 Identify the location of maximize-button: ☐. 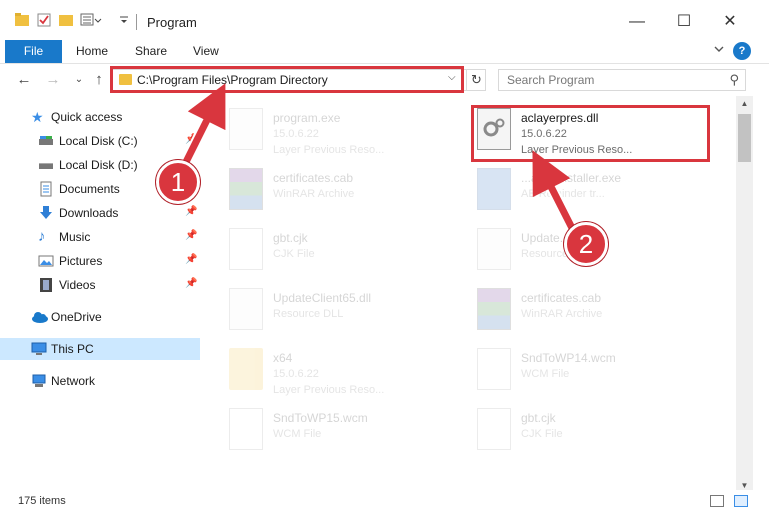
(684, 22).